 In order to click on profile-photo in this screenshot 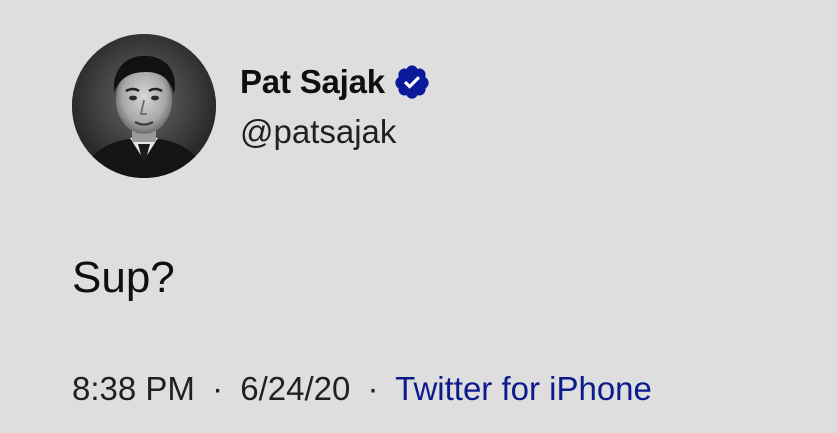, I will do `click(144, 106)`.